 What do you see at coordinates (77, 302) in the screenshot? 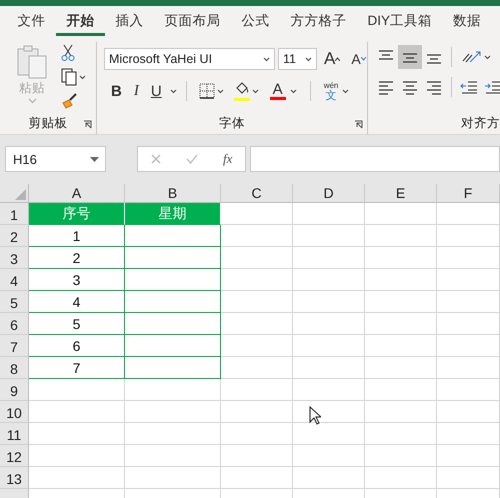
I see `table-cell: 4` at bounding box center [77, 302].